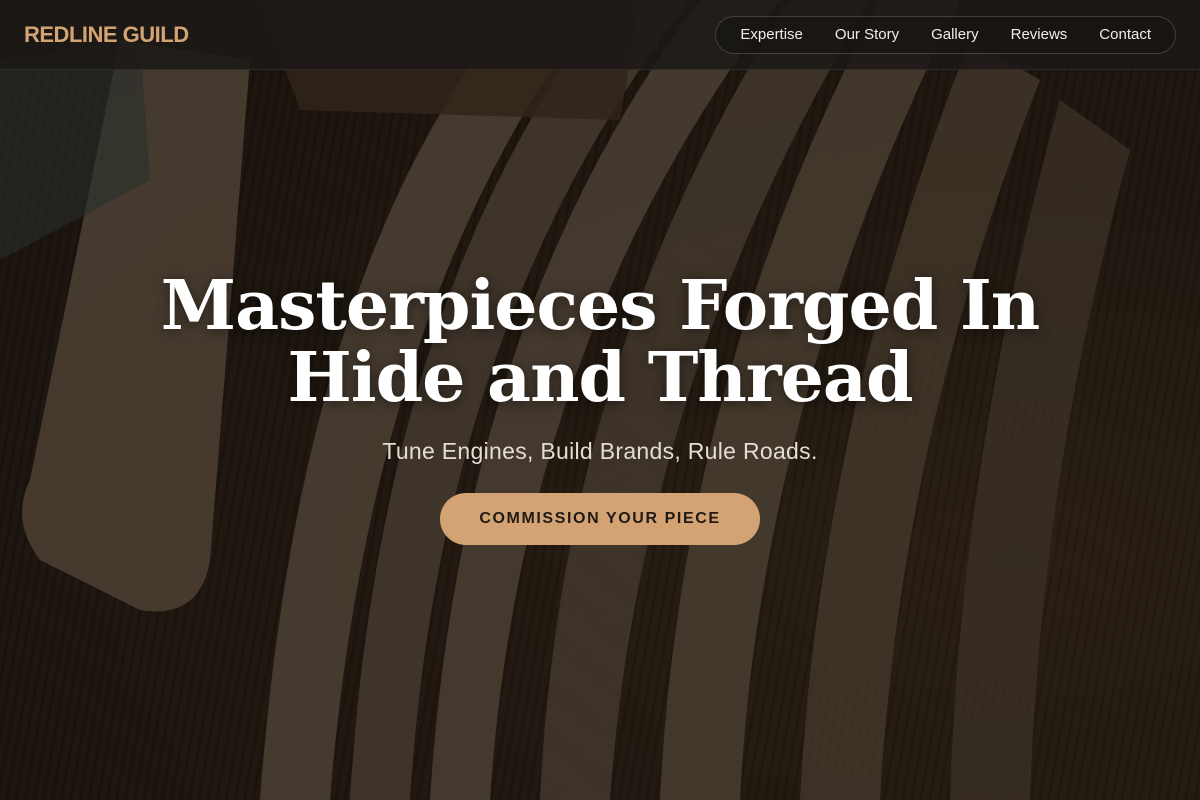 This screenshot has width=1200, height=800. Describe the element at coordinates (1039, 35) in the screenshot. I see `nav-item-reviews: Reviews` at that location.